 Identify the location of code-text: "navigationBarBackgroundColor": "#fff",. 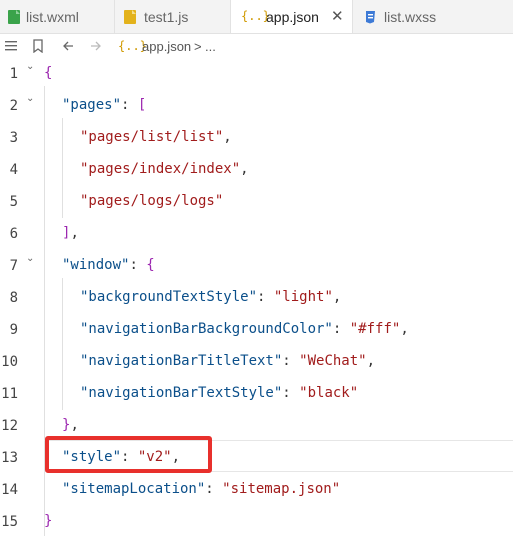
(244, 329).